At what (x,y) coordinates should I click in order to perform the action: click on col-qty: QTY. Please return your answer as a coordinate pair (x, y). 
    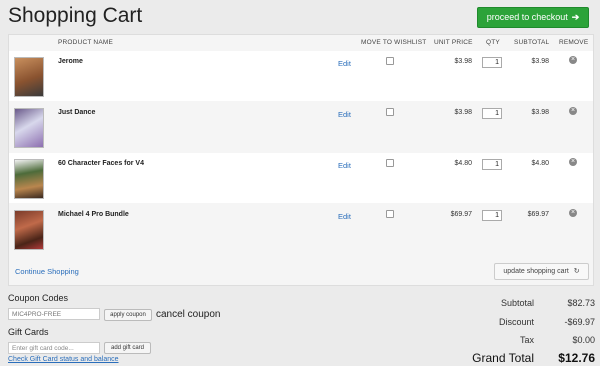
    Looking at the image, I should click on (493, 42).